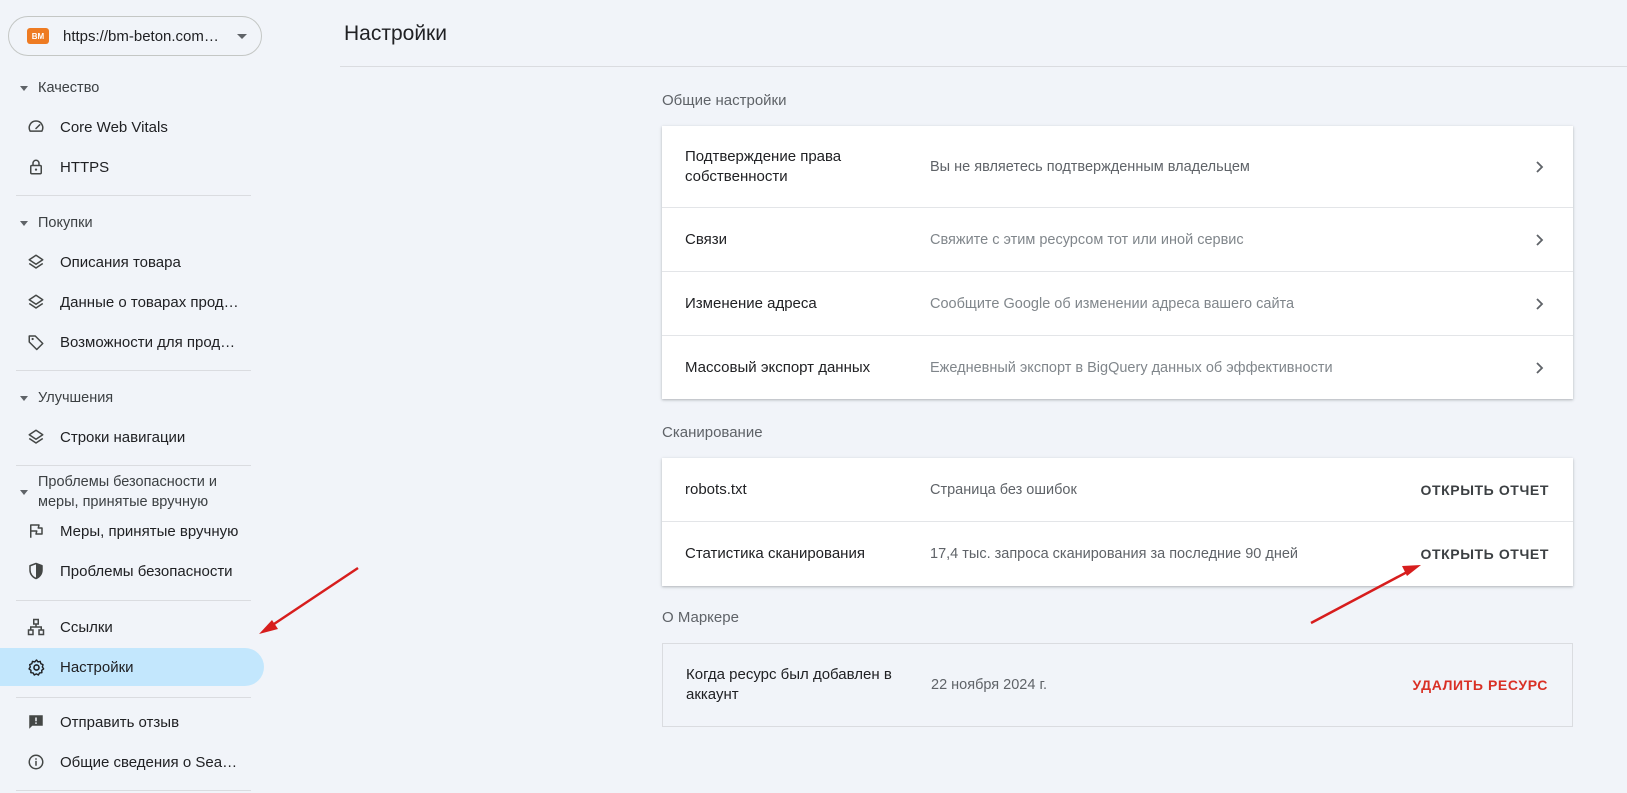 This screenshot has height=793, width=1627. I want to click on about-label: О Маркере, so click(700, 617).